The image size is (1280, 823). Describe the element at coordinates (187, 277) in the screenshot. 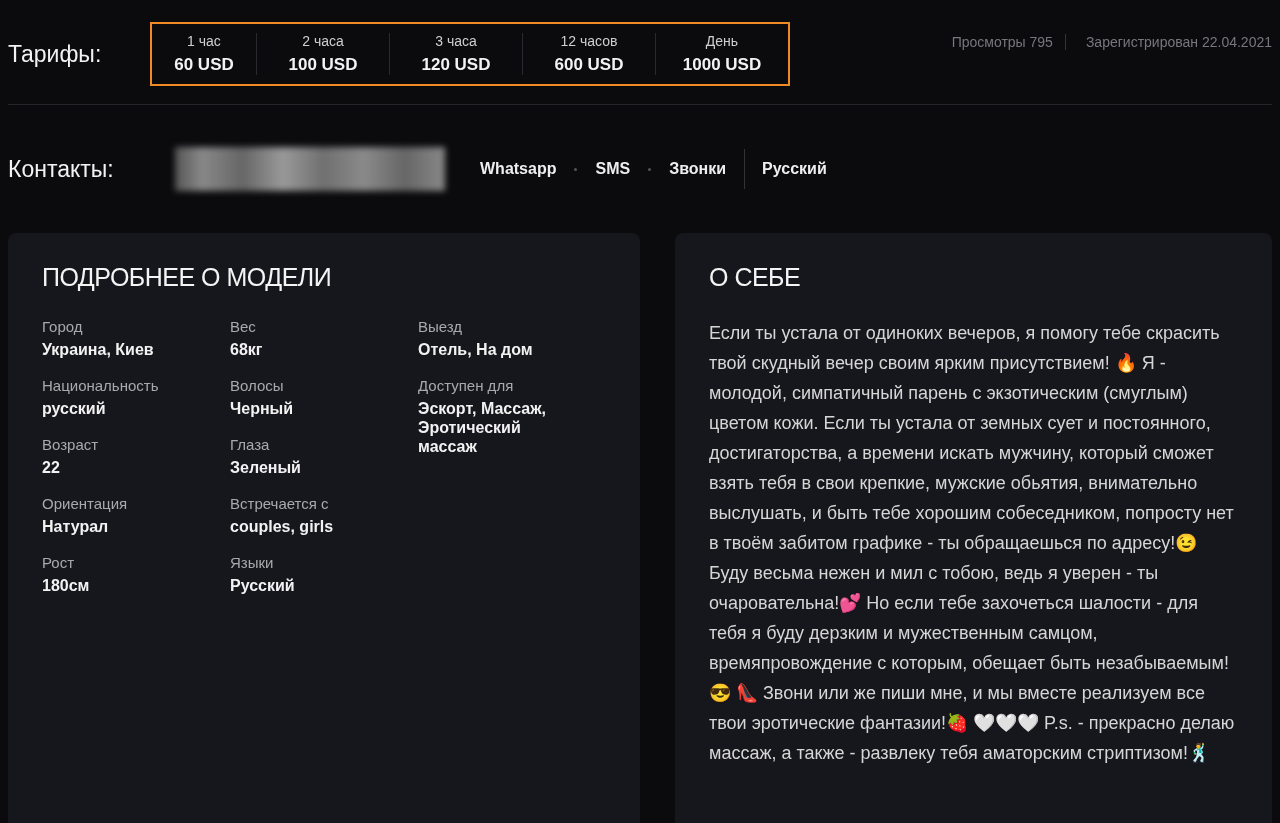

I see `card-title: ПОДРОБНЕЕ О МОДЕЛИ` at that location.